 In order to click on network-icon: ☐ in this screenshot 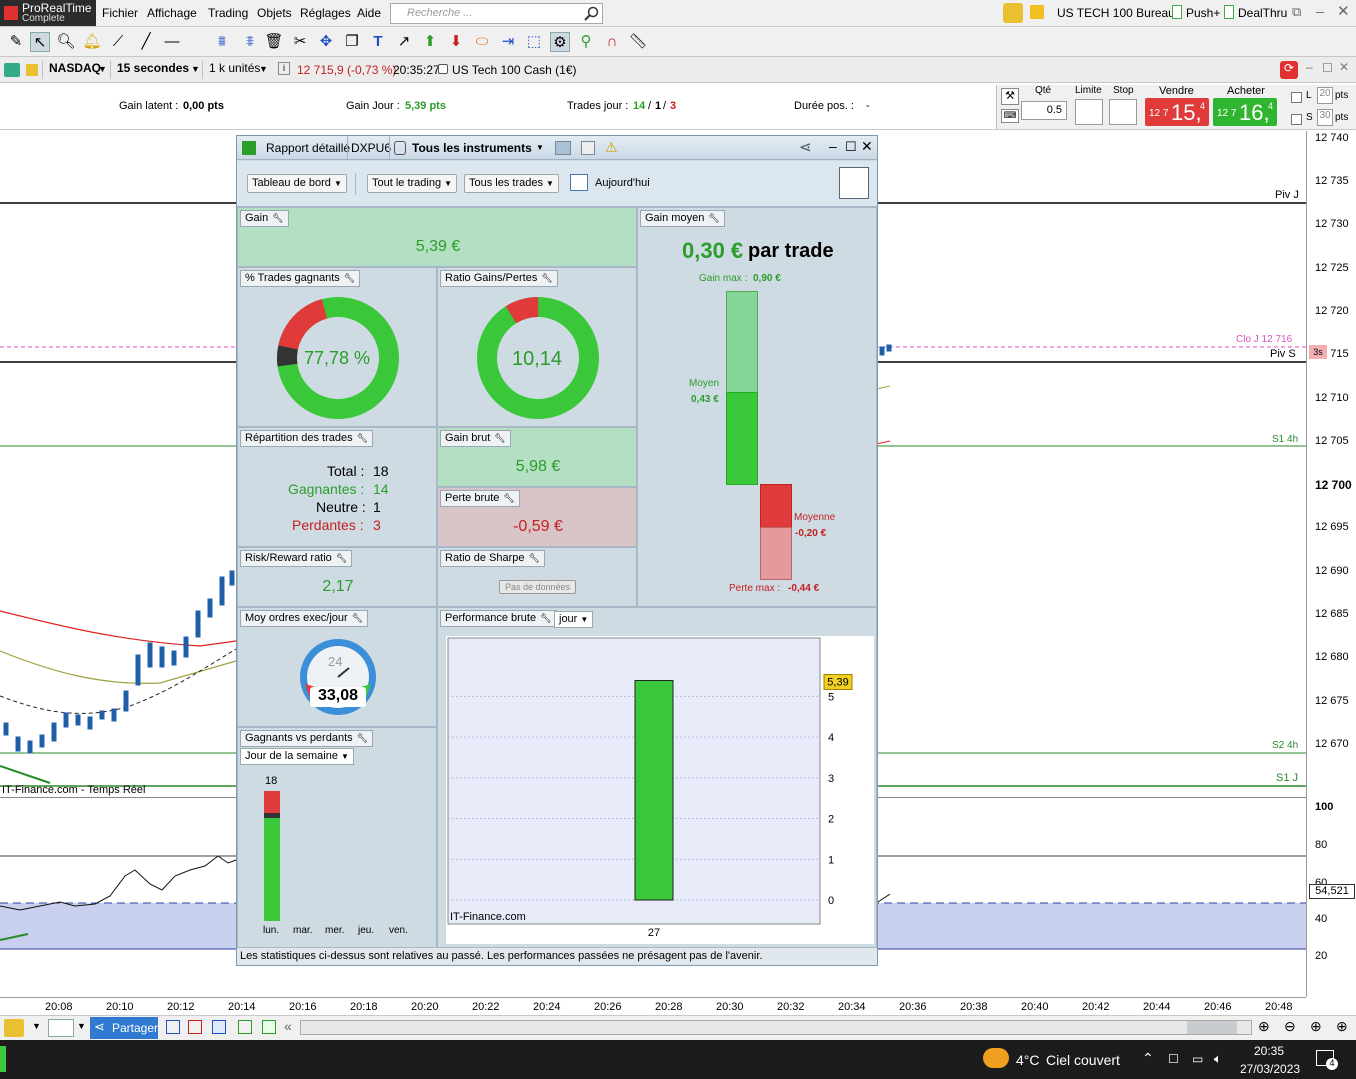, I will do `click(1173, 1059)`.